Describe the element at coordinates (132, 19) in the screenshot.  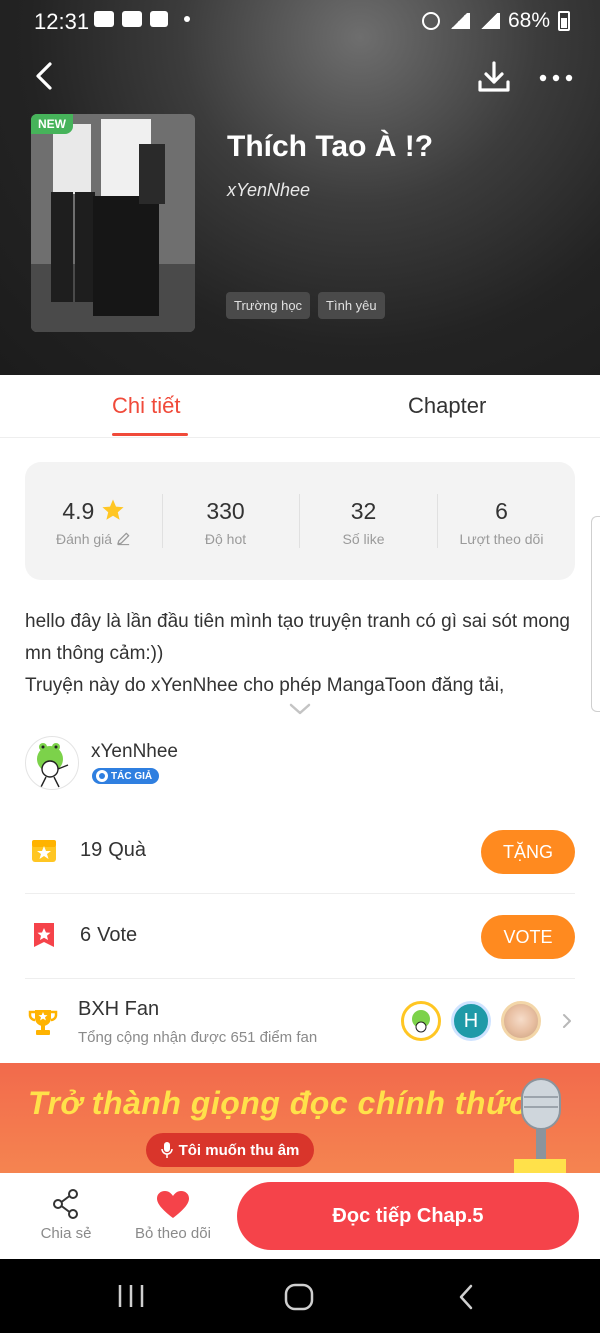
I see `youtube-notification-icon` at that location.